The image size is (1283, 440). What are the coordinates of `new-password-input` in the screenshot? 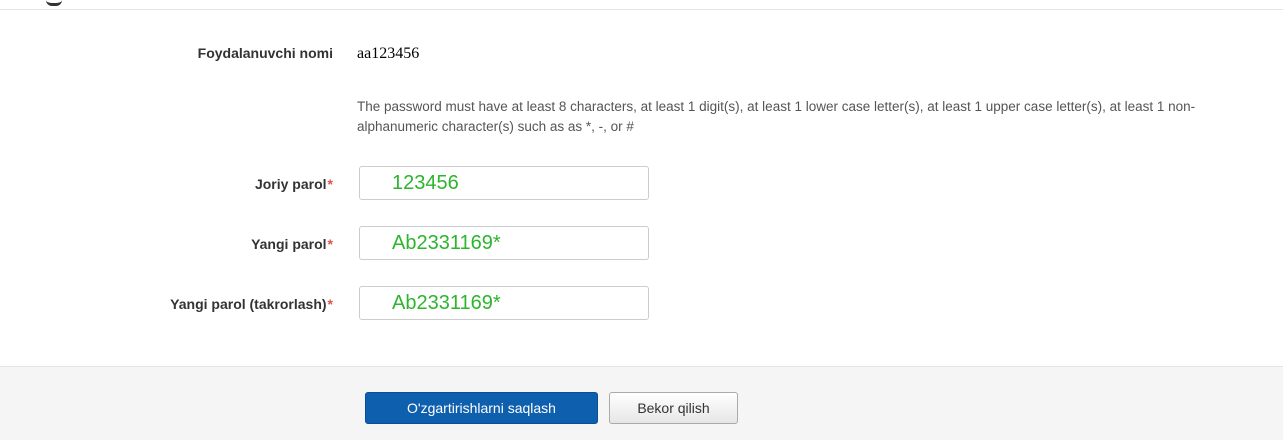 It's located at (504, 243).